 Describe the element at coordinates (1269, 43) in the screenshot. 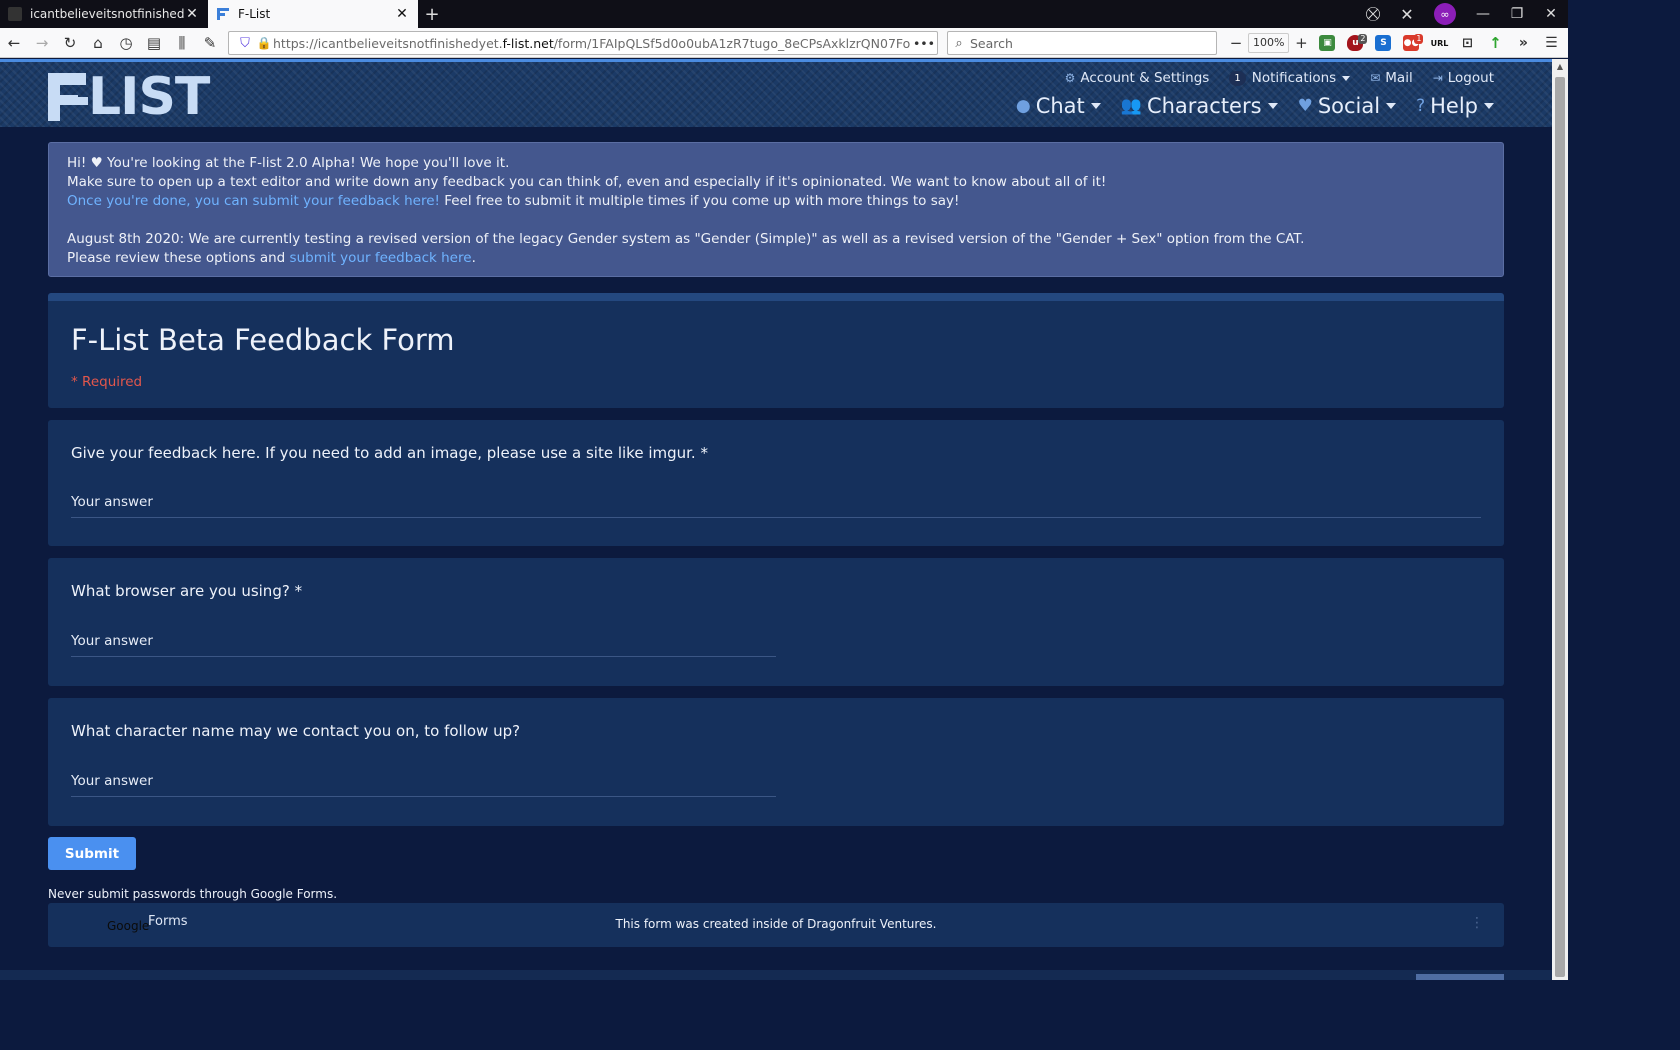

I see `zoom-level: 100%` at that location.